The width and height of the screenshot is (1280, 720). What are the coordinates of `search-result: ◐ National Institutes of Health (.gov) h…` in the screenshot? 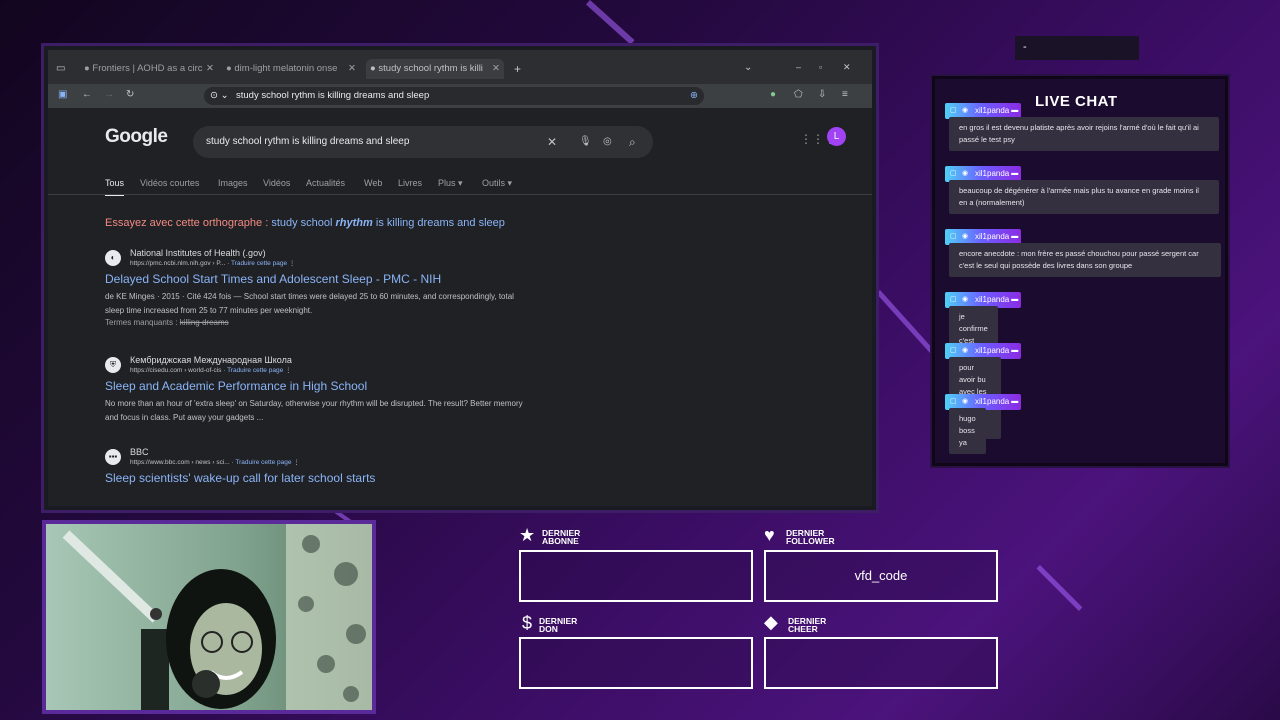 It's located at (309, 287).